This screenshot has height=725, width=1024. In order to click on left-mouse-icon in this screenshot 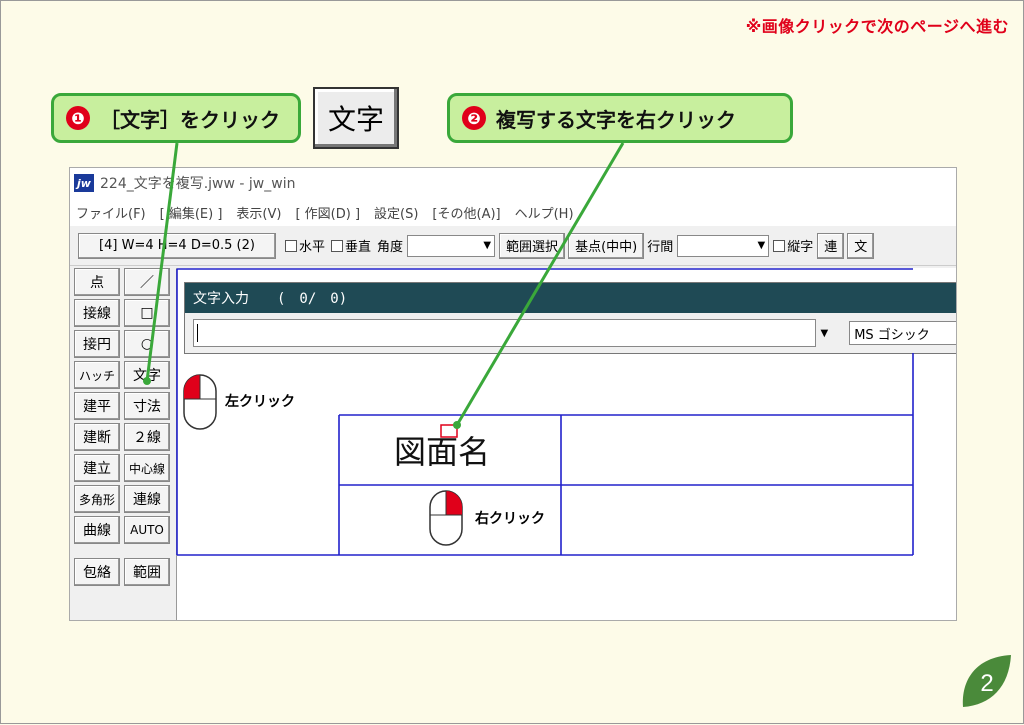, I will do `click(200, 402)`.